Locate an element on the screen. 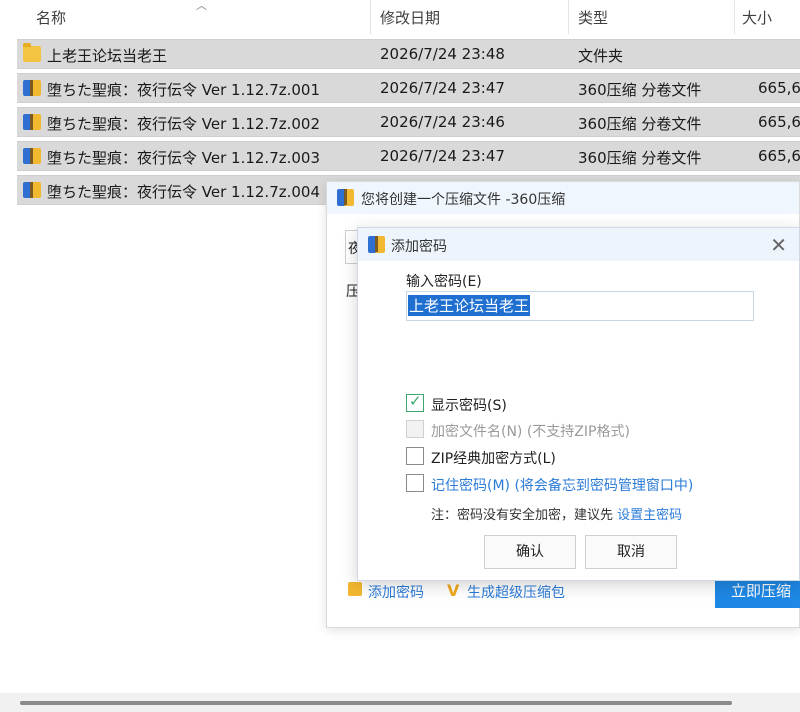 This screenshot has width=800, height=712. file-name: 堕ちた聖痕：夜行伝令 Ver 1.12.7z.002 is located at coordinates (184, 124).